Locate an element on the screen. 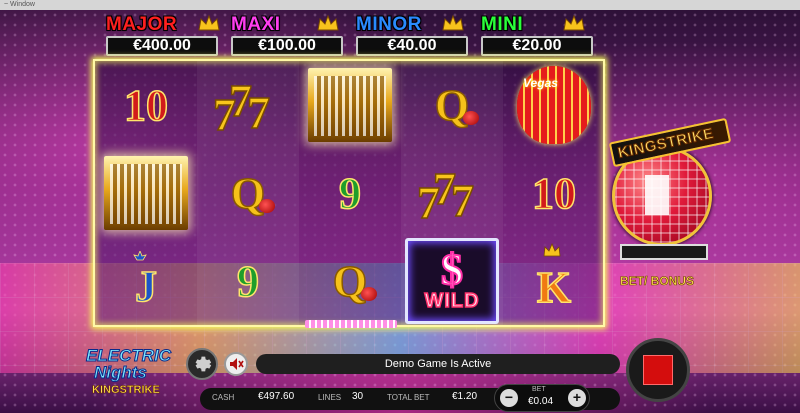  symbol-wild: $ WILD is located at coordinates (452, 281).